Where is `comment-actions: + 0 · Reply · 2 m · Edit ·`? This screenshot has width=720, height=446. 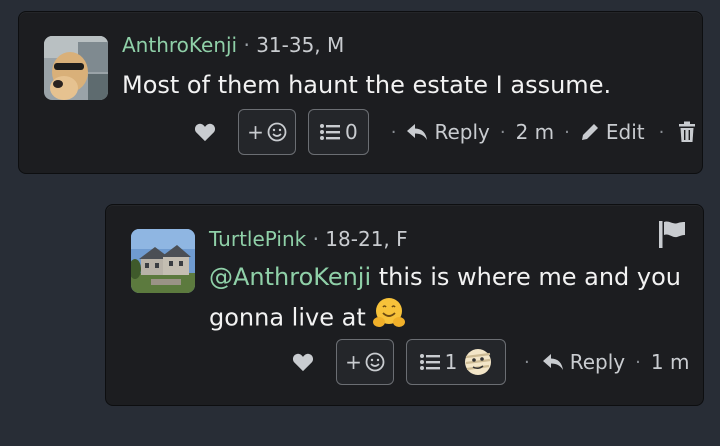
comment-actions: + 0 · Reply · 2 m · Edit · is located at coordinates (444, 132).